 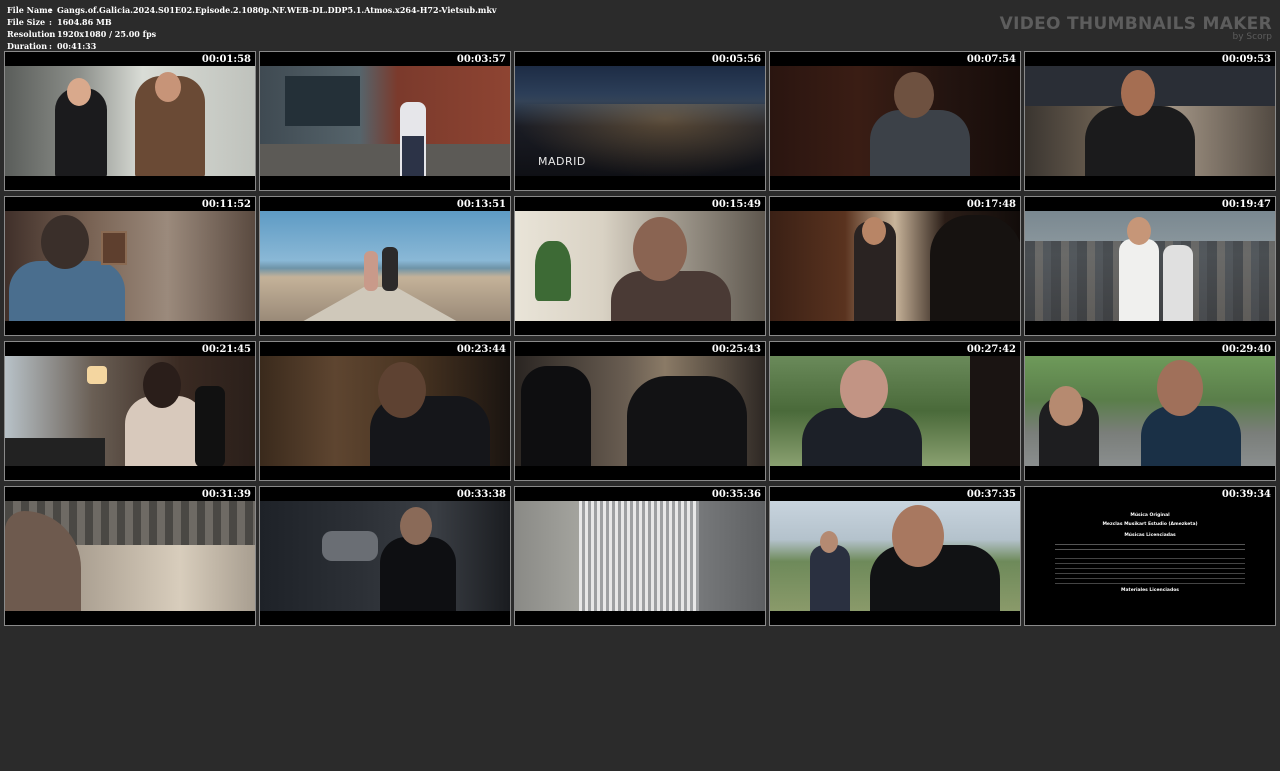 I want to click on thumbnail: 00:33:38, so click(x=385, y=556).